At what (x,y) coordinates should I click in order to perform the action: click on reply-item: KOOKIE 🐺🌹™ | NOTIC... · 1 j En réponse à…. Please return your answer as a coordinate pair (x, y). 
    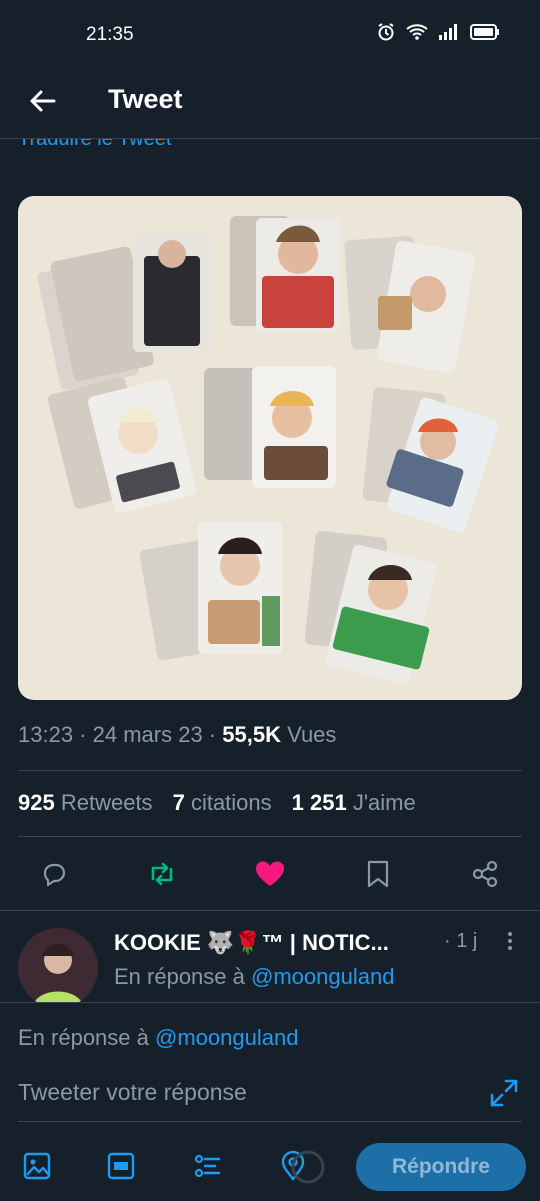
    Looking at the image, I should click on (270, 967).